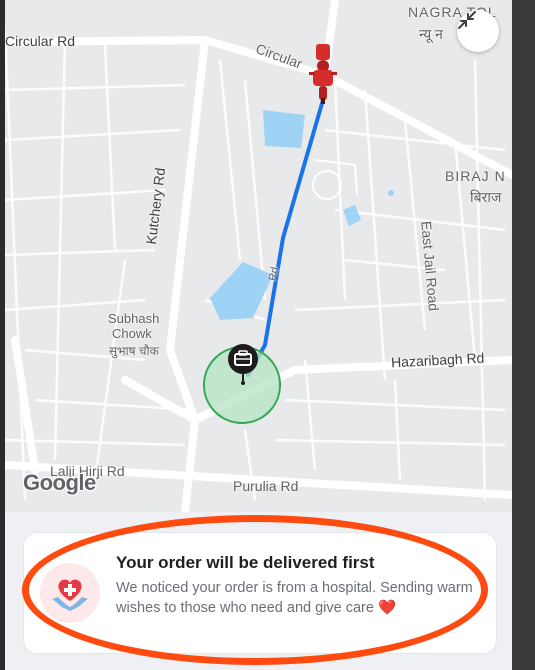 This screenshot has height=670, width=535. I want to click on map-label-nagra-hindi: न्यू न, so click(431, 34).